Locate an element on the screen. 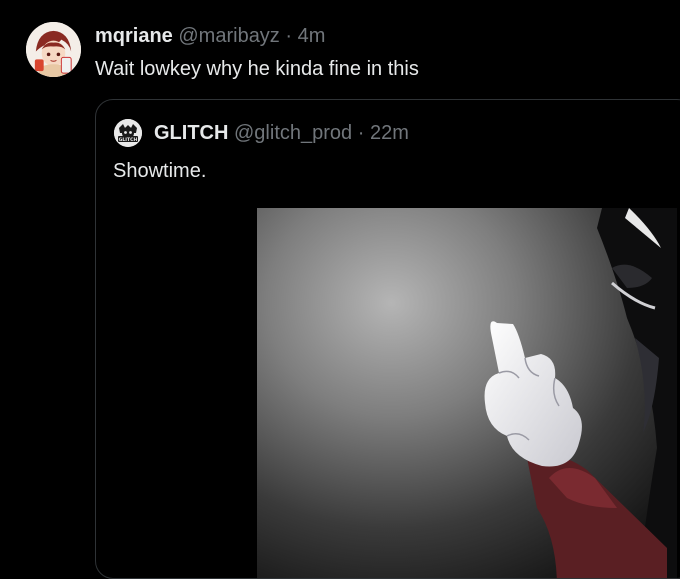  user-handle: @maribayz is located at coordinates (228, 36).